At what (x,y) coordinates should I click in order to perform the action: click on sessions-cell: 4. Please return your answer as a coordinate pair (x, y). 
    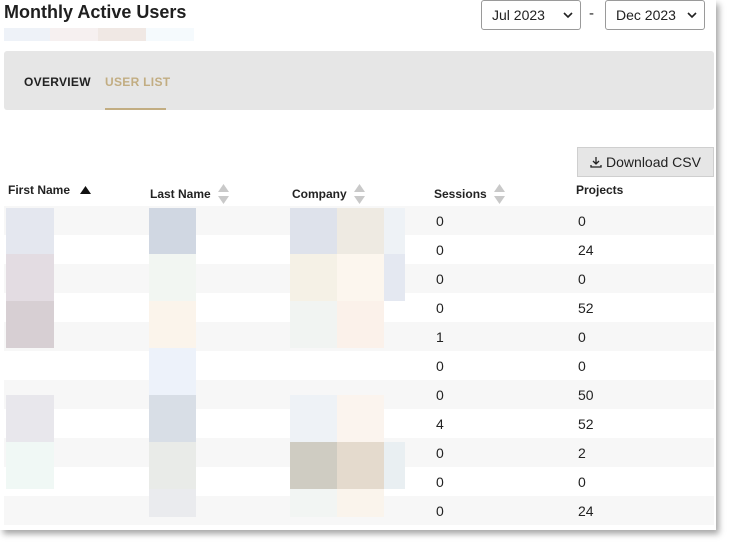
    Looking at the image, I should click on (440, 424).